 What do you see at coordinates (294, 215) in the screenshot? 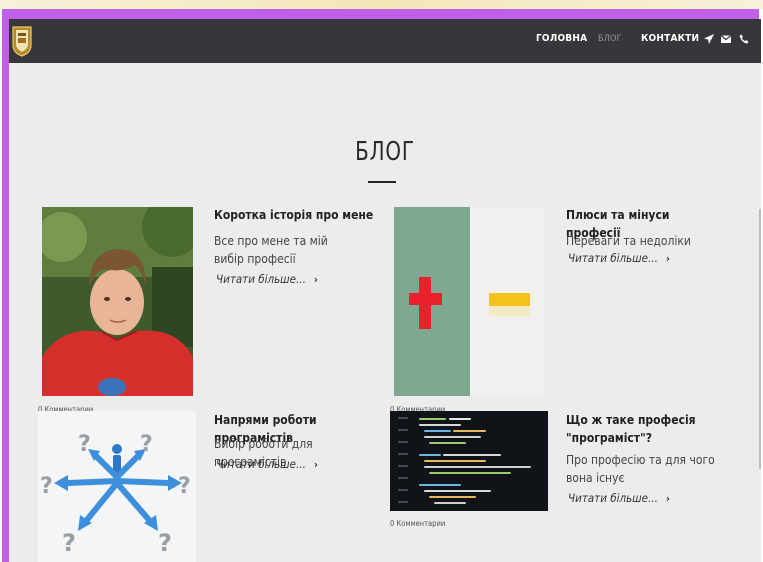
I see `post-title: Коротка історія про мене` at bounding box center [294, 215].